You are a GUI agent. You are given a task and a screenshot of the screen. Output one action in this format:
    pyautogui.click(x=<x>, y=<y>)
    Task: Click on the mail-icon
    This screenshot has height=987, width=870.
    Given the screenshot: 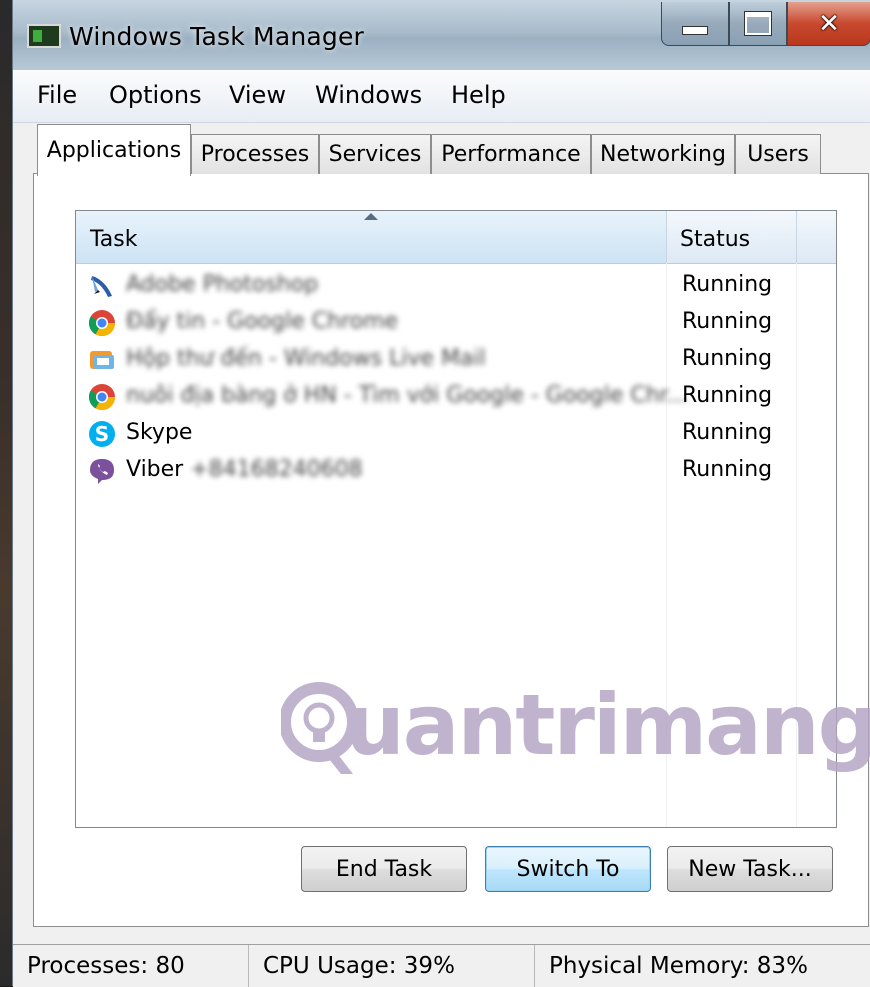 What is the action you would take?
    pyautogui.click(x=102, y=360)
    